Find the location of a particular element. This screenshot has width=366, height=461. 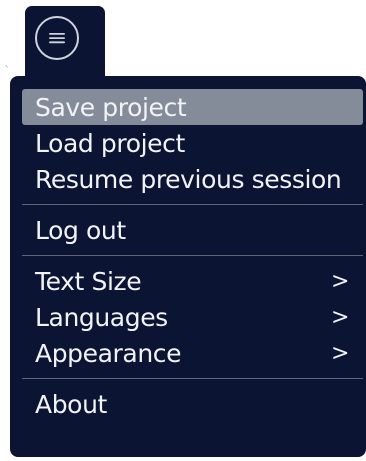

menu-item-label: Text Size is located at coordinates (88, 281).